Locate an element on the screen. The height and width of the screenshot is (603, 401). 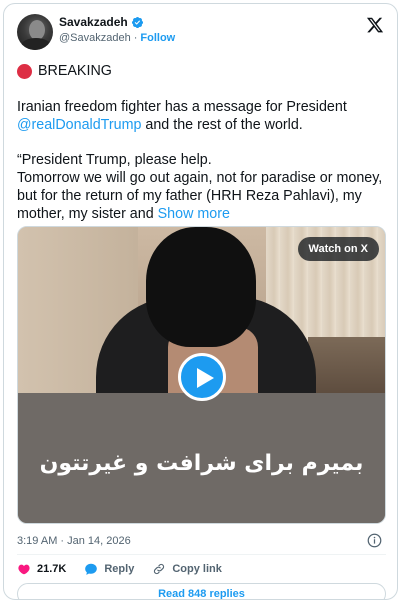
red-circle-icon is located at coordinates (24, 71).